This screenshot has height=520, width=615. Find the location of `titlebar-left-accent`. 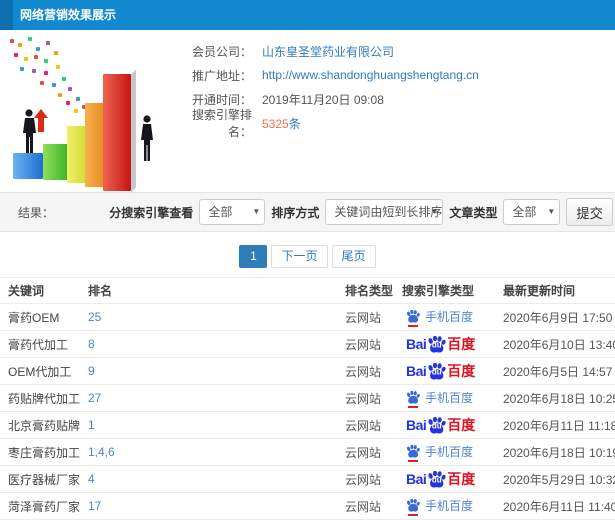

titlebar-left-accent is located at coordinates (6, 15).